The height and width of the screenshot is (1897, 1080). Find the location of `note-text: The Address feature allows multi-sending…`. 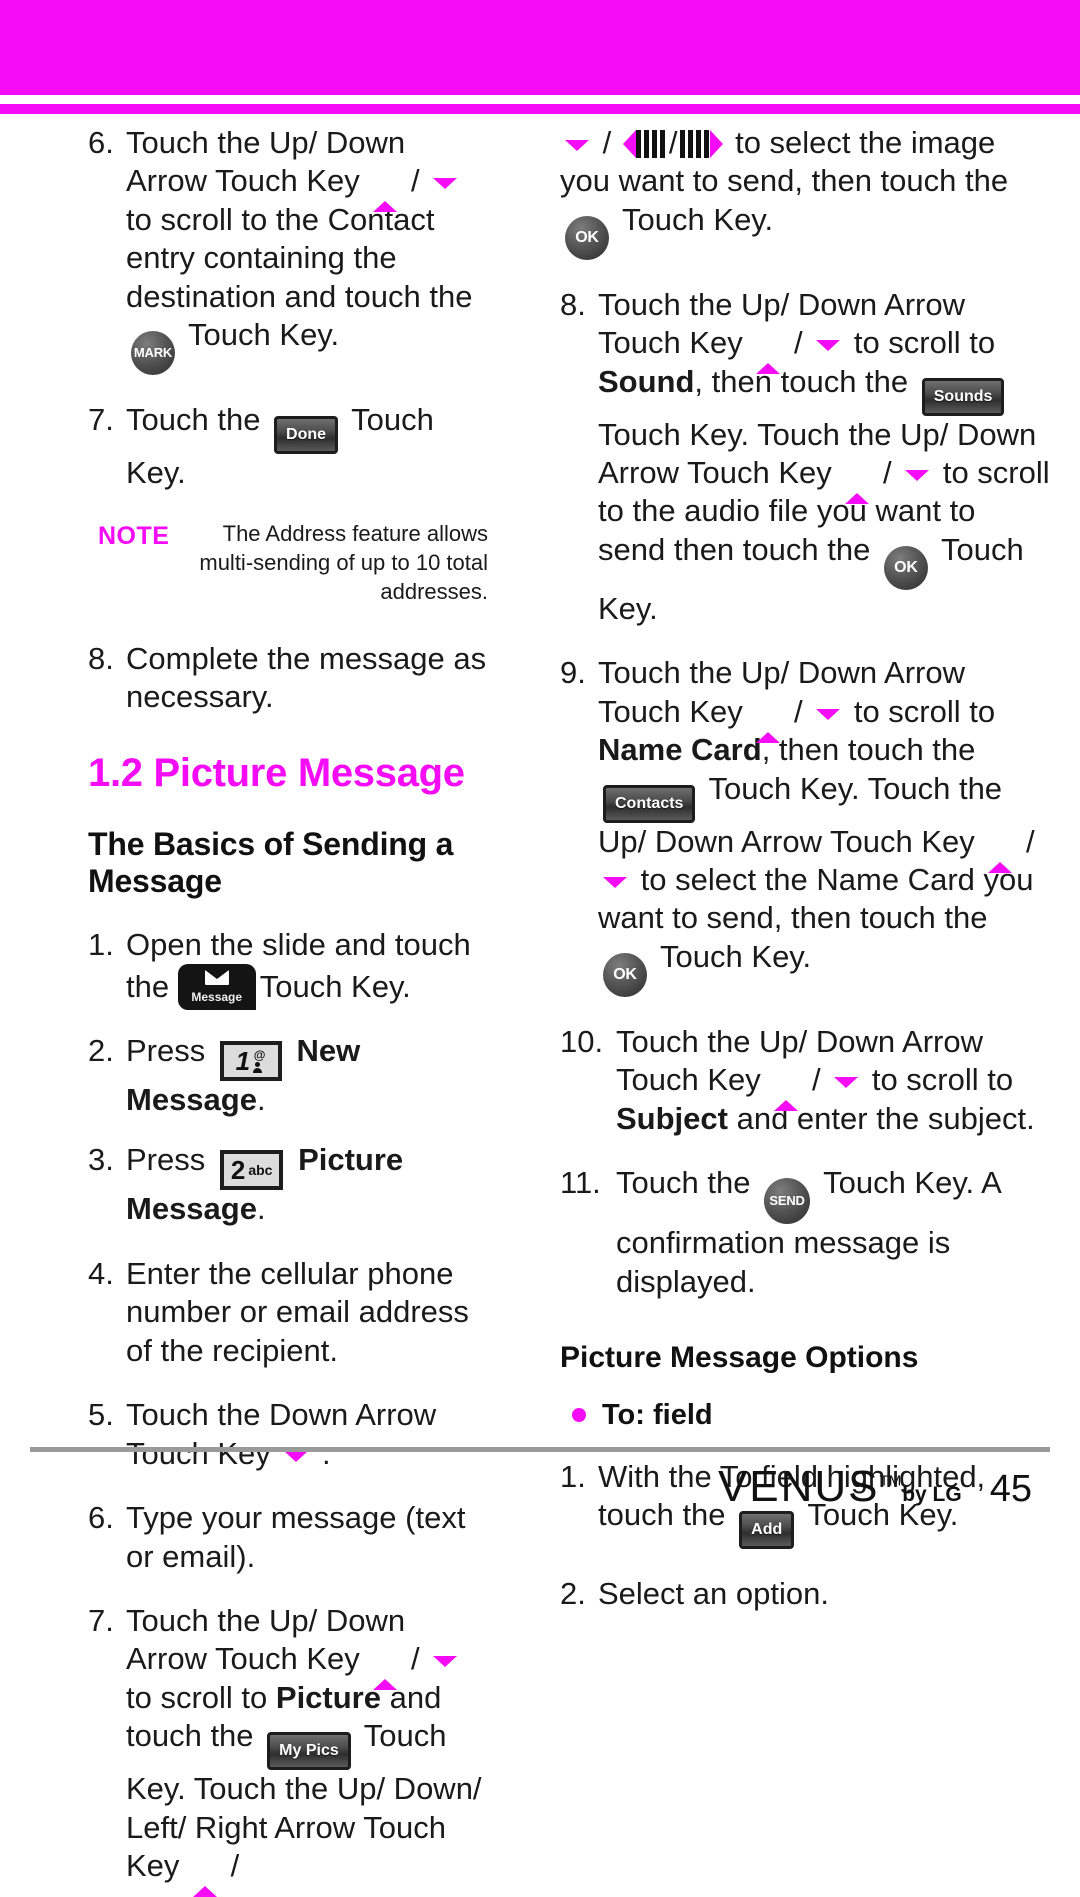

note-text: The Address feature allows multi-sending… is located at coordinates (343, 562).